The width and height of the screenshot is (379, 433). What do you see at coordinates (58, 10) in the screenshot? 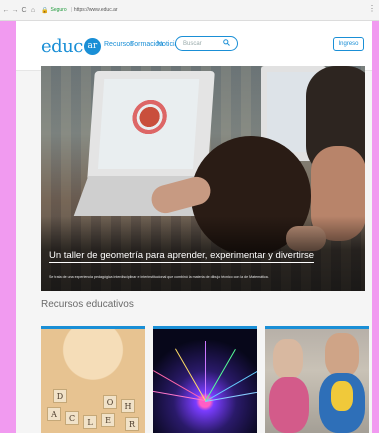
I see `secure-label: Seguro` at bounding box center [58, 10].